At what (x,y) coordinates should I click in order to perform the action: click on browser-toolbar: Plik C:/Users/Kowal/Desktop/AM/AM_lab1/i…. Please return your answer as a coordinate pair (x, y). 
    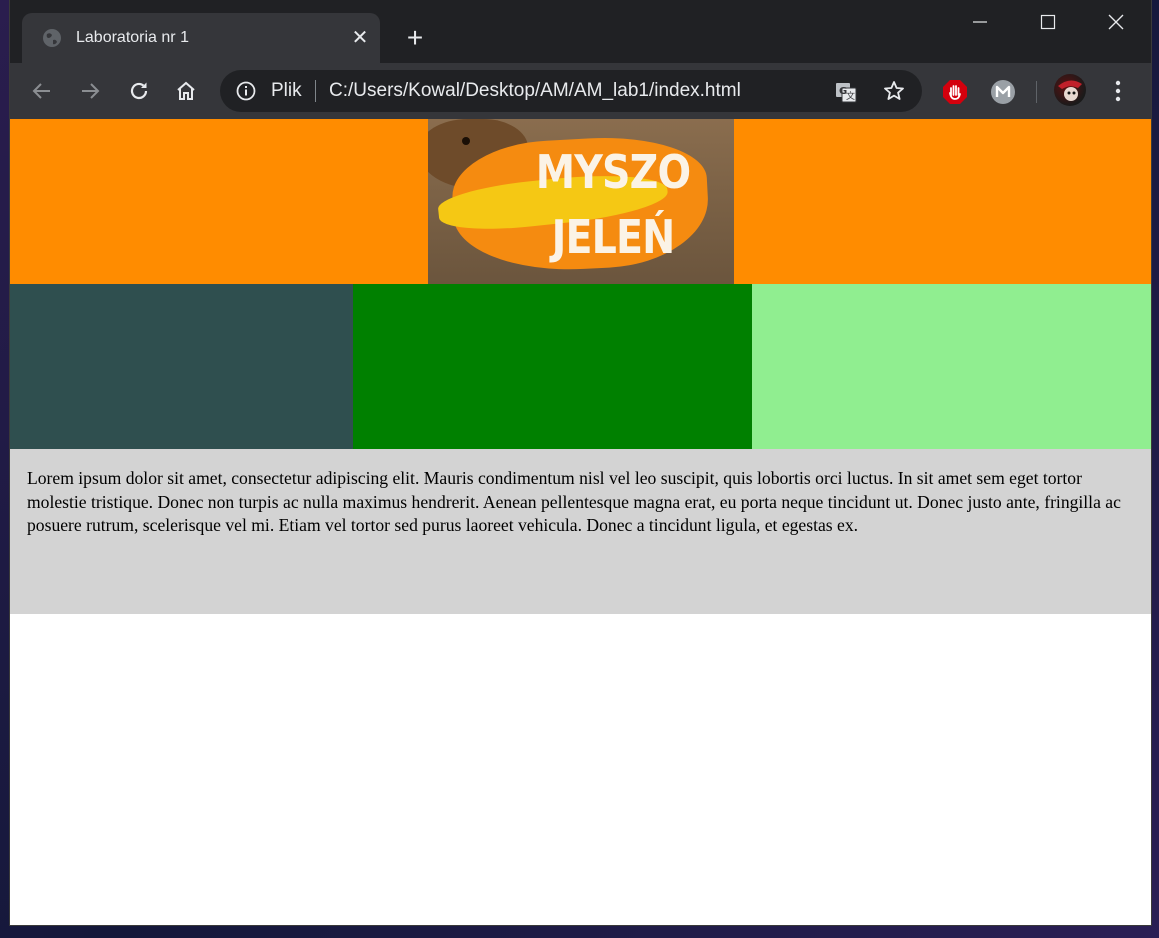
    Looking at the image, I should click on (580, 91).